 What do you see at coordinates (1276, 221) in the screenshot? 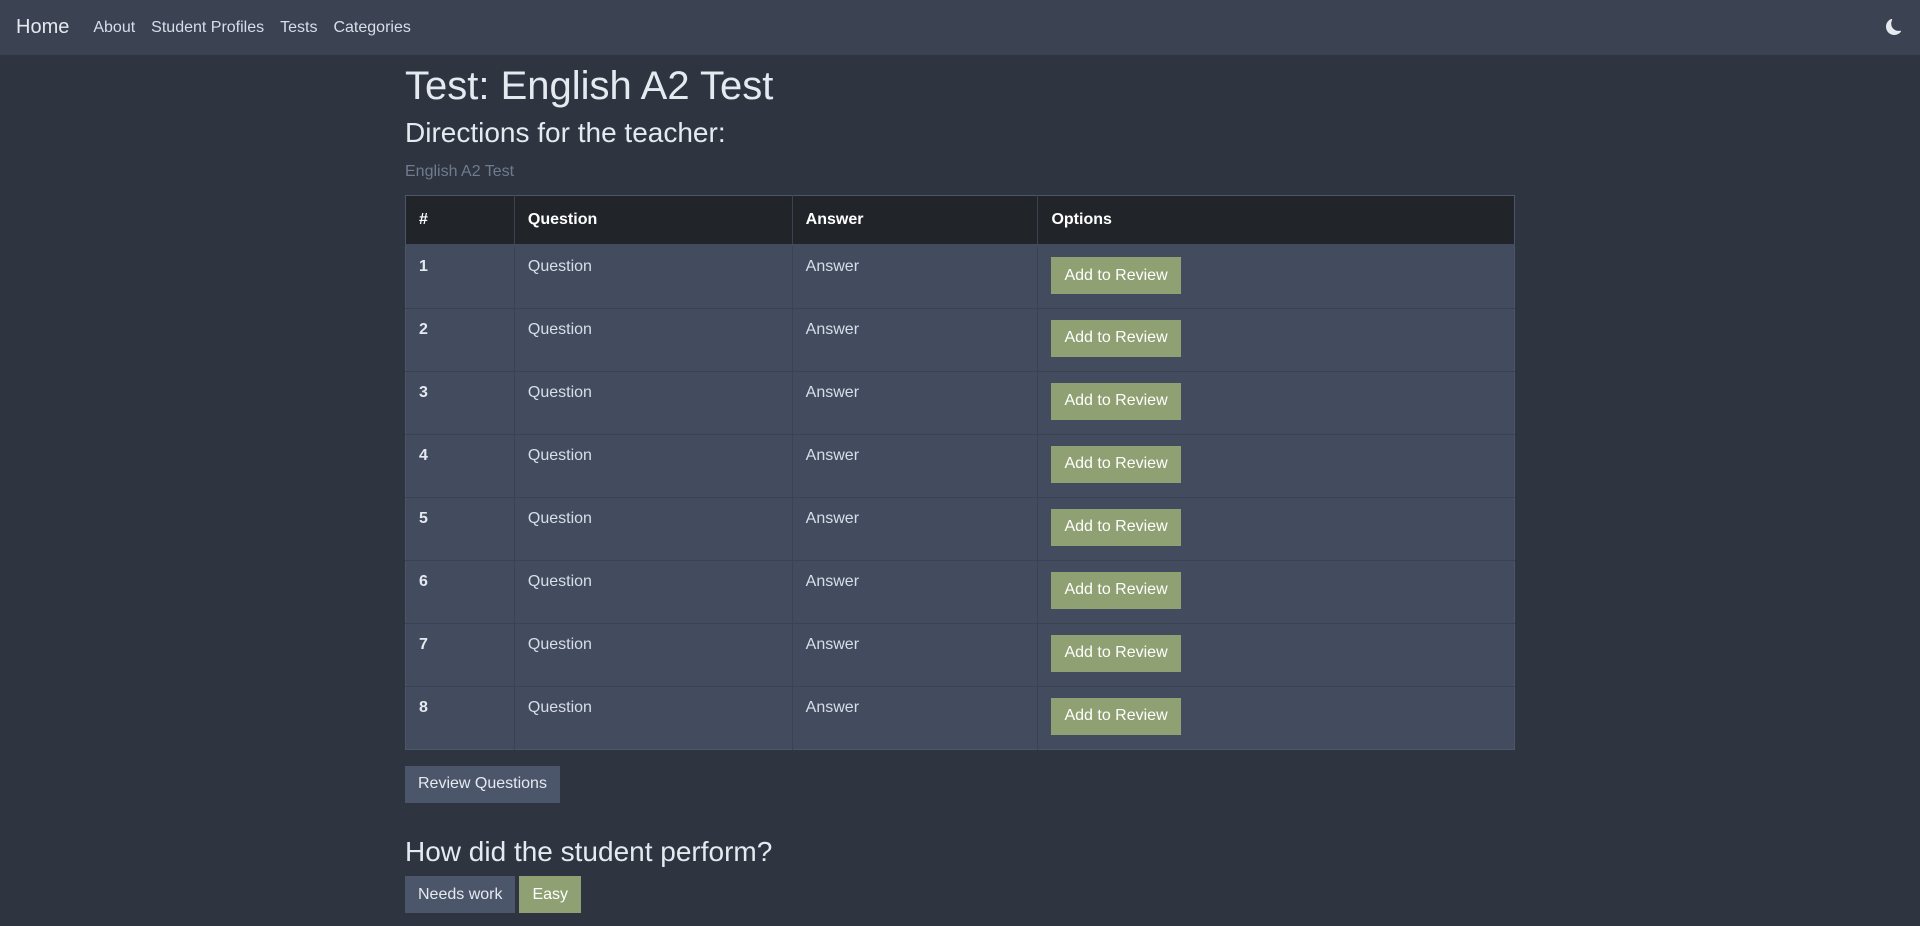
I see `column-header-options: Options` at bounding box center [1276, 221].